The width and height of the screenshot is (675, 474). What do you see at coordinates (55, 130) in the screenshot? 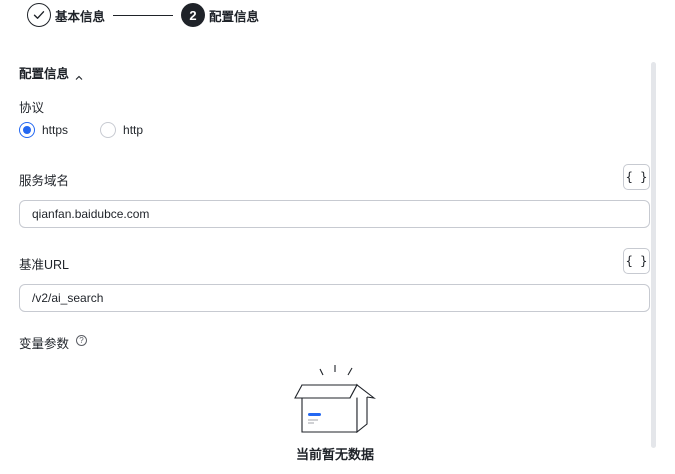
I see `radio-https-label: https` at bounding box center [55, 130].